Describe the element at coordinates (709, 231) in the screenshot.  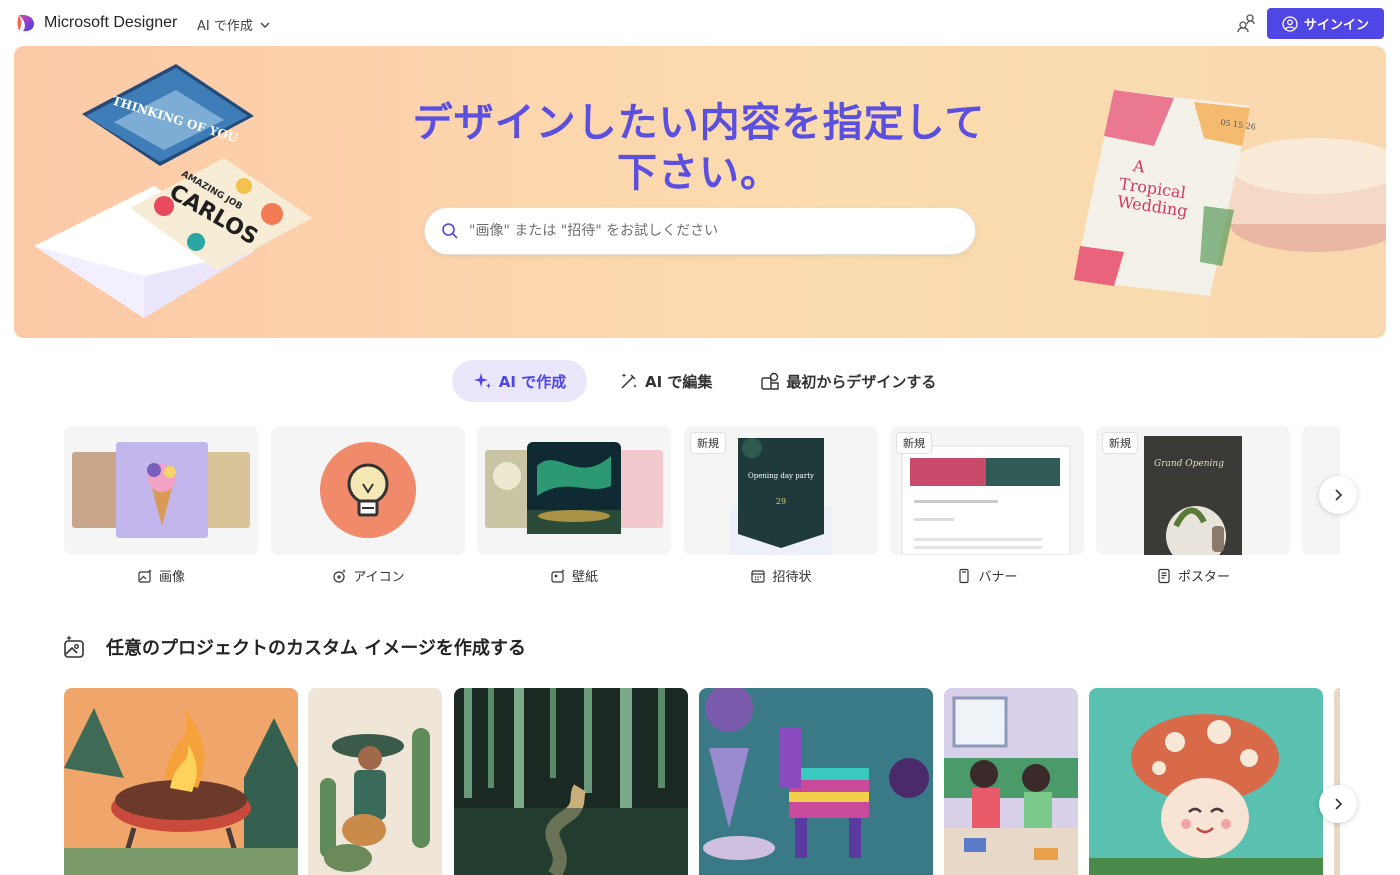
I see `prompt-search-input` at that location.